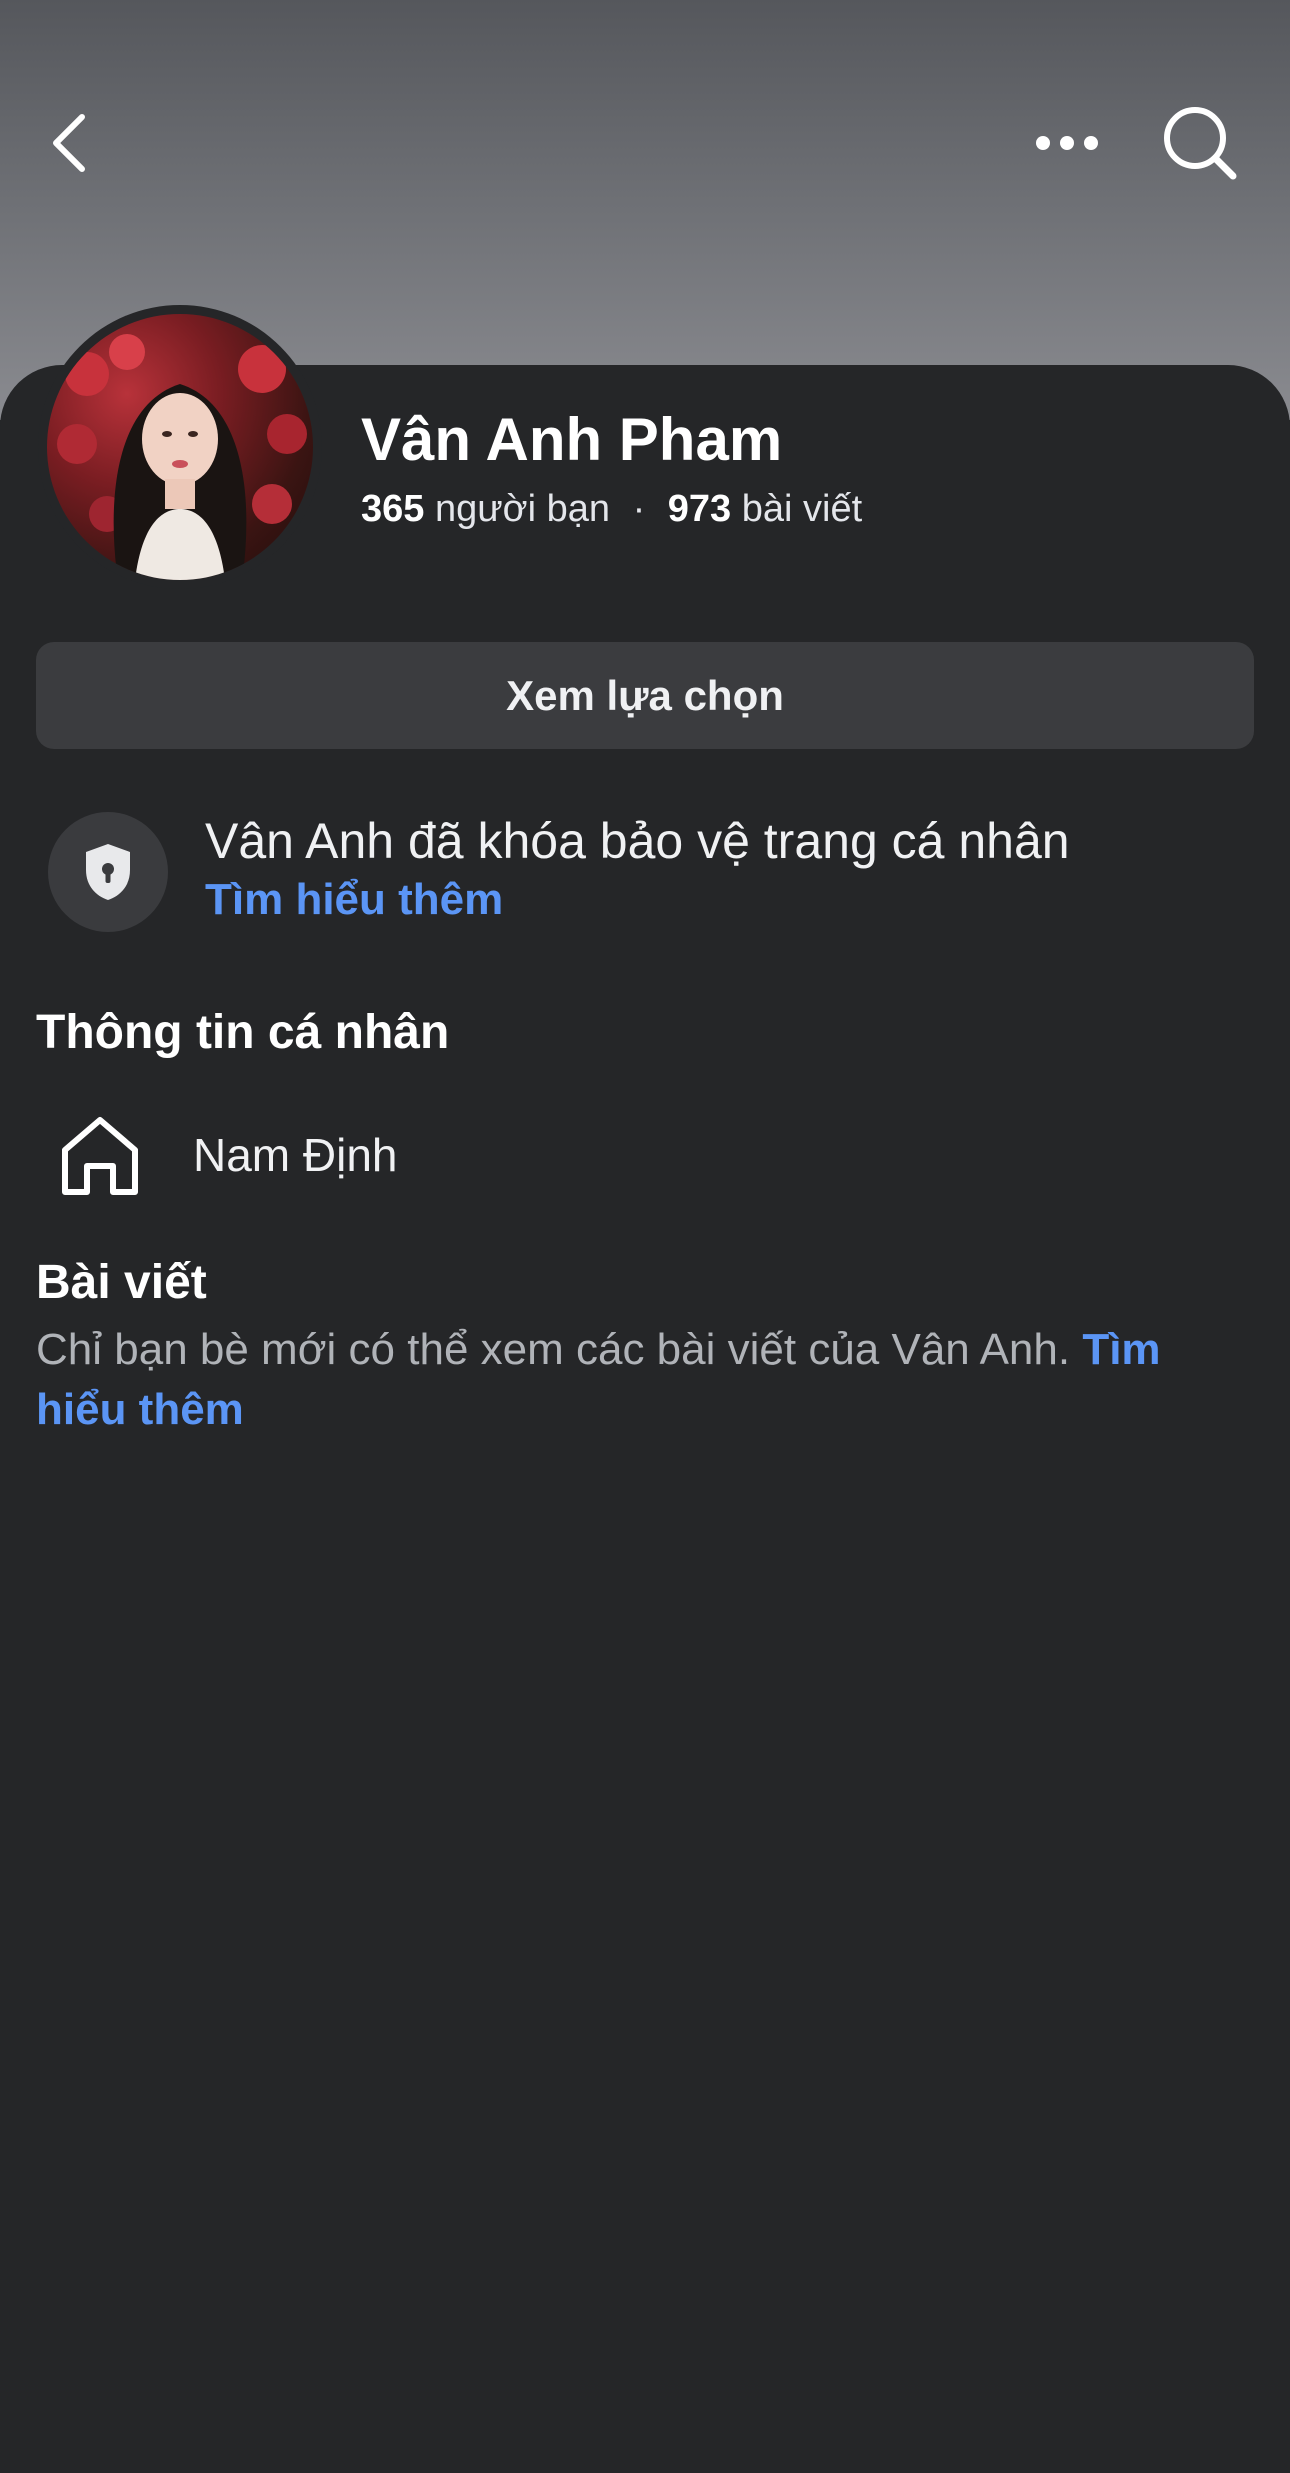 The height and width of the screenshot is (2473, 1290). What do you see at coordinates (182, 457) in the screenshot?
I see `avatar-image` at bounding box center [182, 457].